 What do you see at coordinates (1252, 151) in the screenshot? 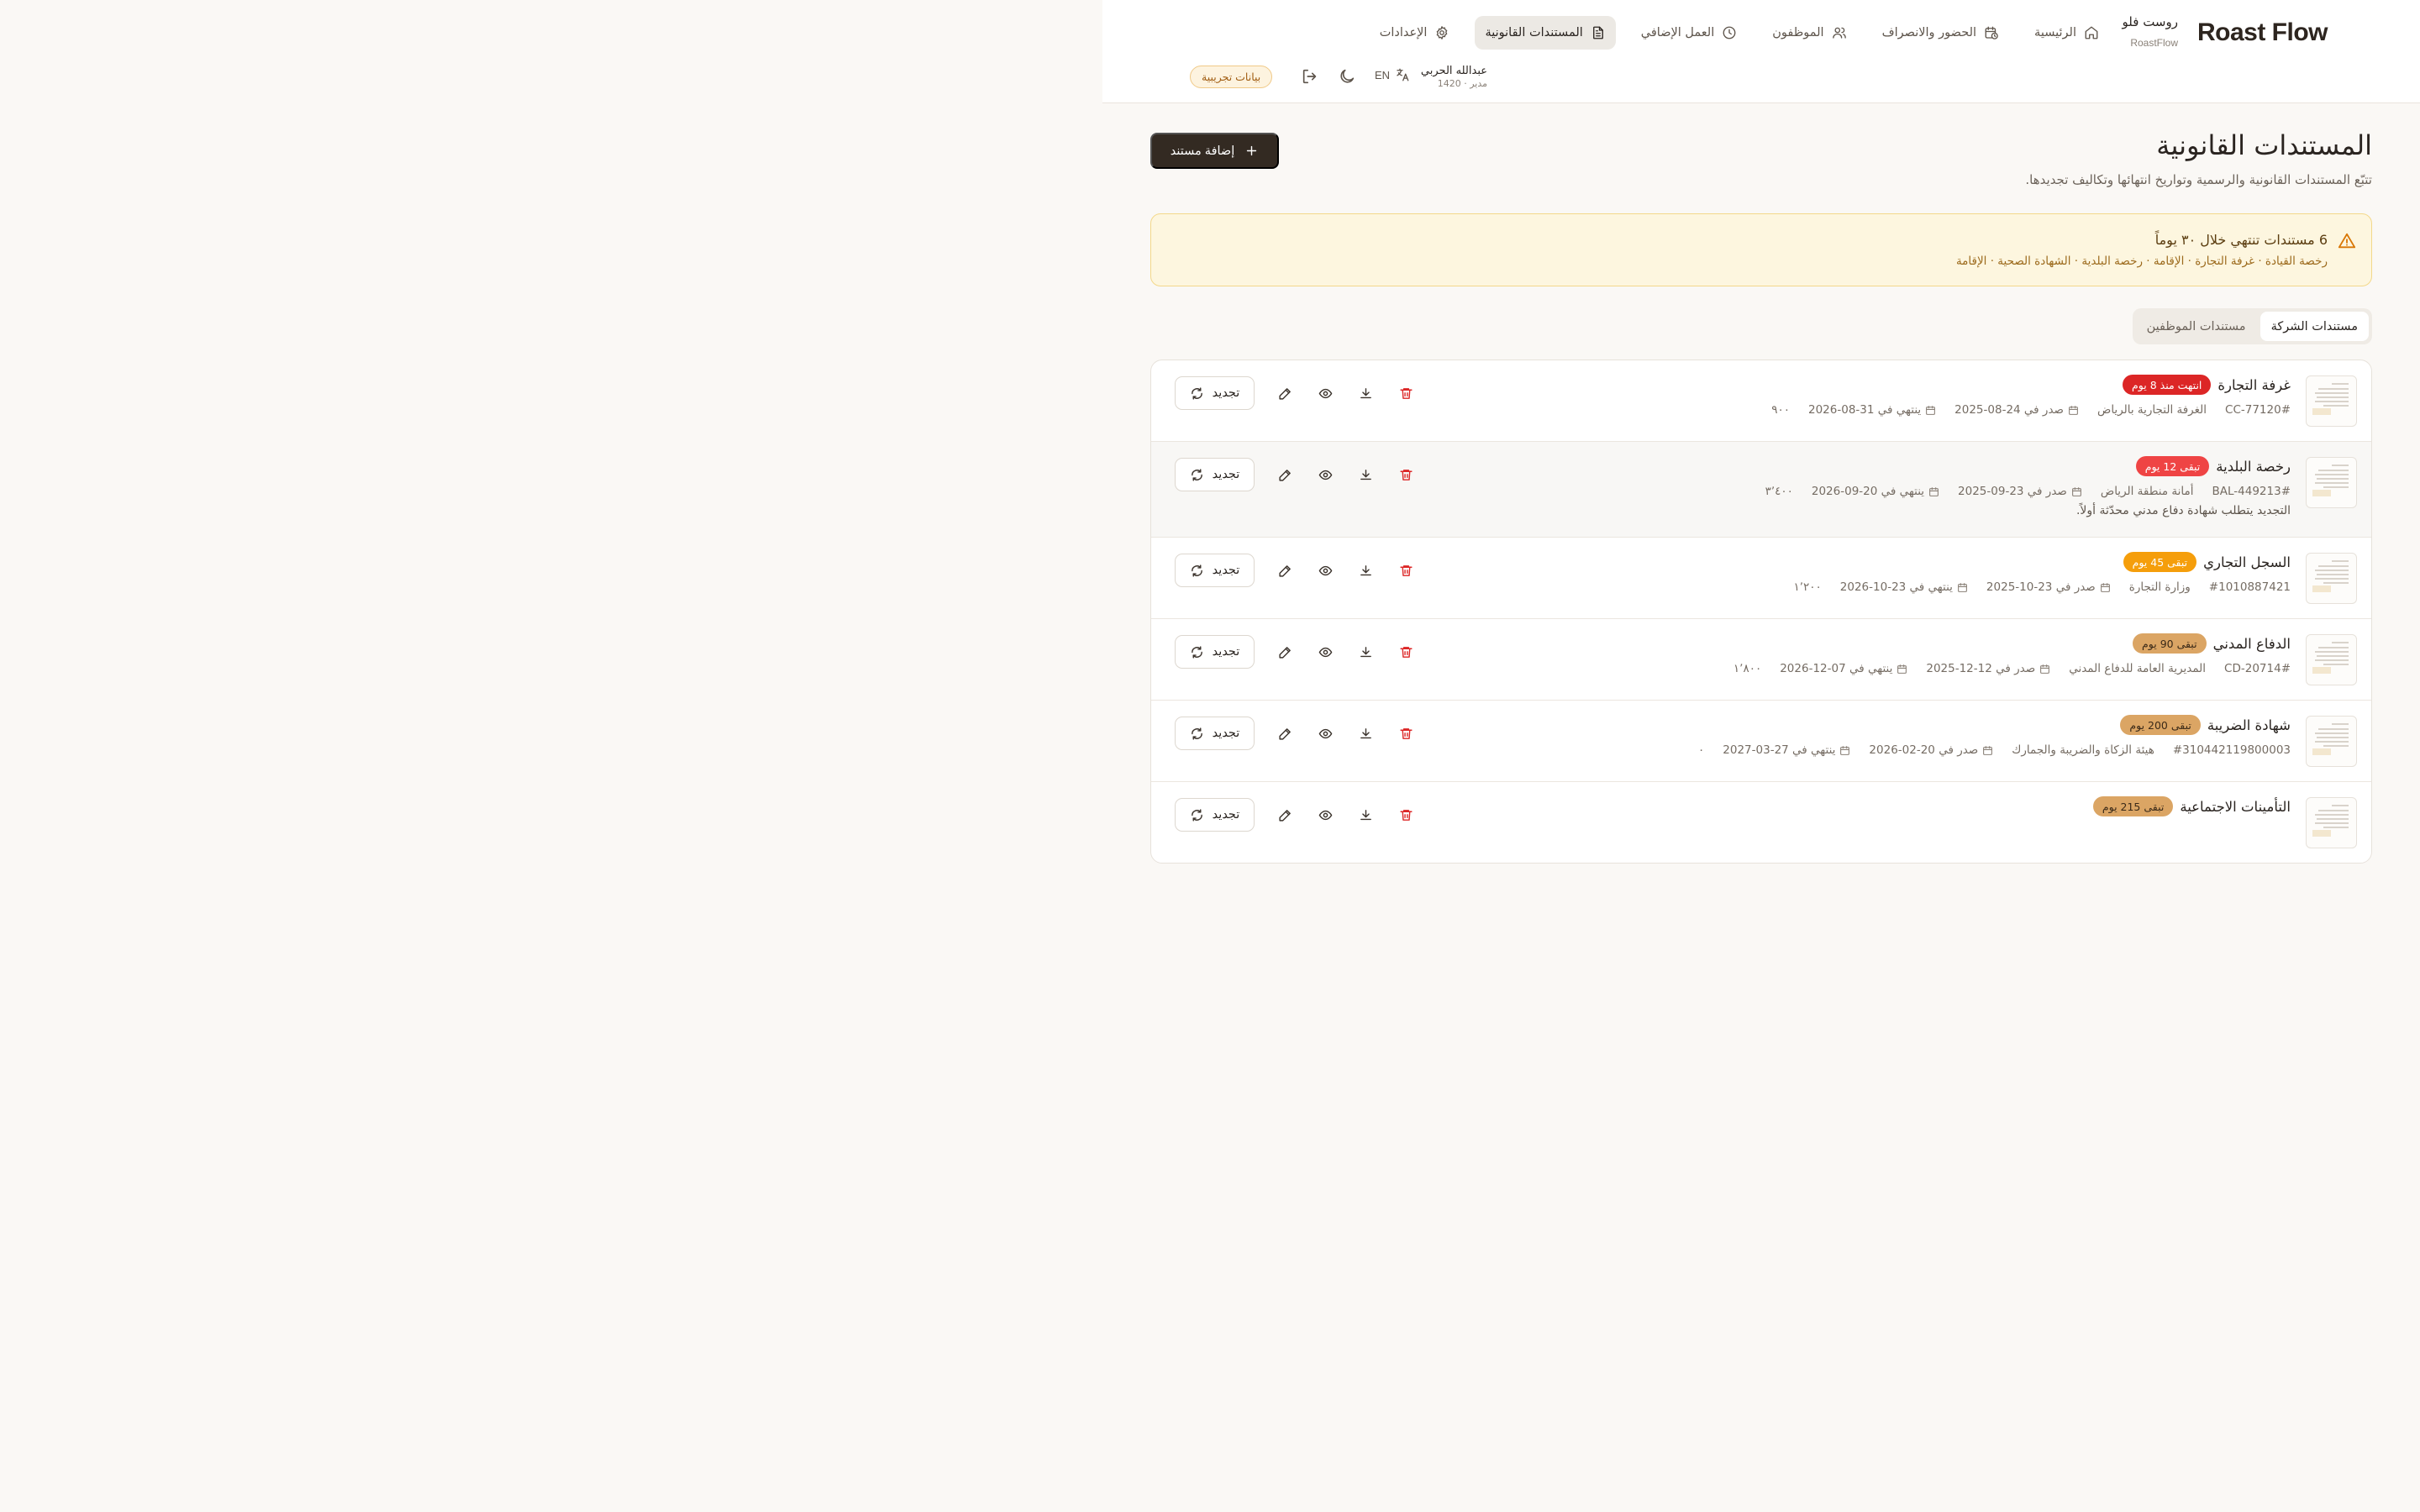
I see `plus-icon` at bounding box center [1252, 151].